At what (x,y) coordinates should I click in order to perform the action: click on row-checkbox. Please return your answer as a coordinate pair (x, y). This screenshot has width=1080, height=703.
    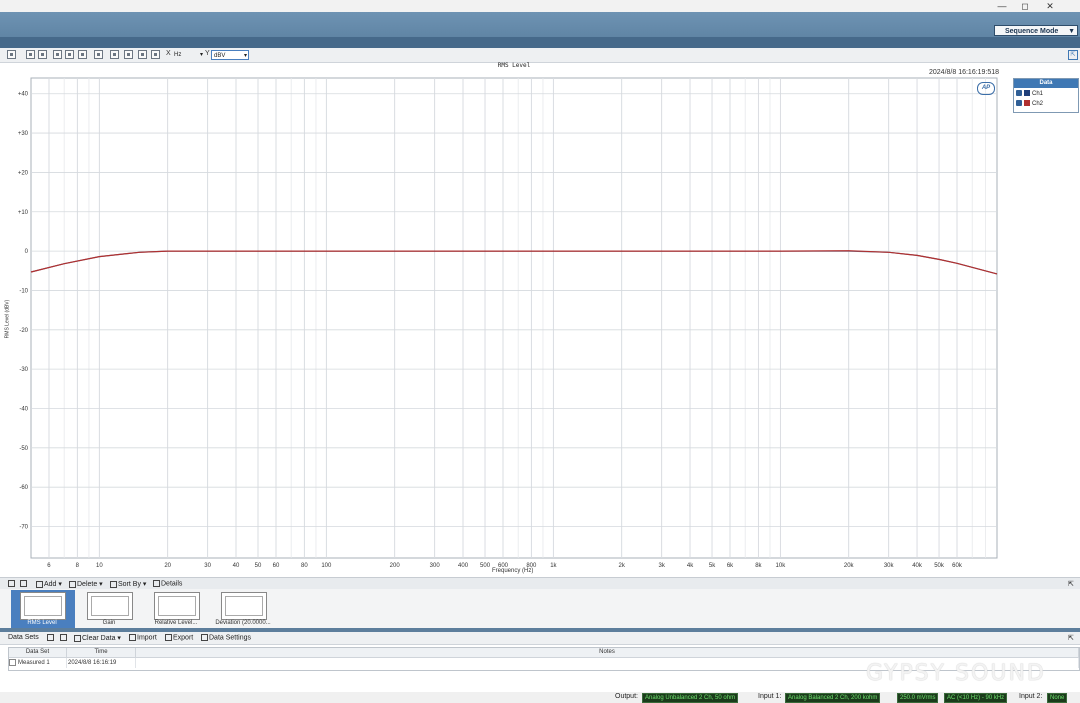
    Looking at the image, I should click on (12, 662).